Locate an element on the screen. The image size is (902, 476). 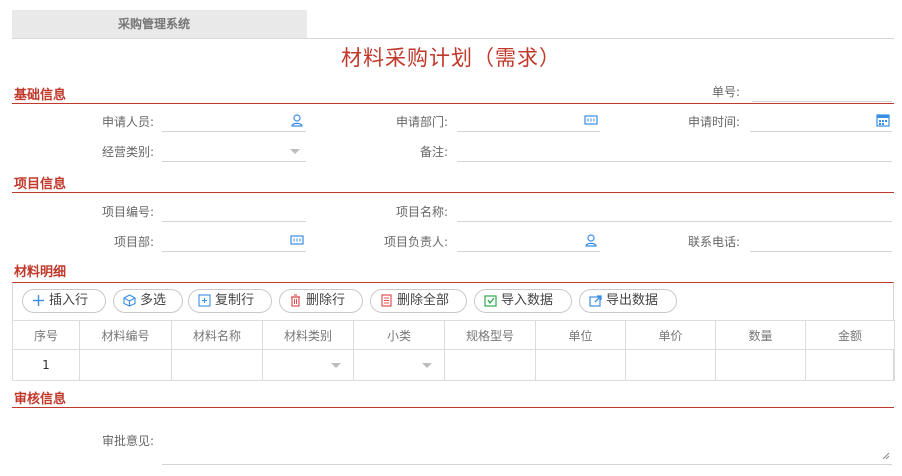
cell-material-category is located at coordinates (308, 365).